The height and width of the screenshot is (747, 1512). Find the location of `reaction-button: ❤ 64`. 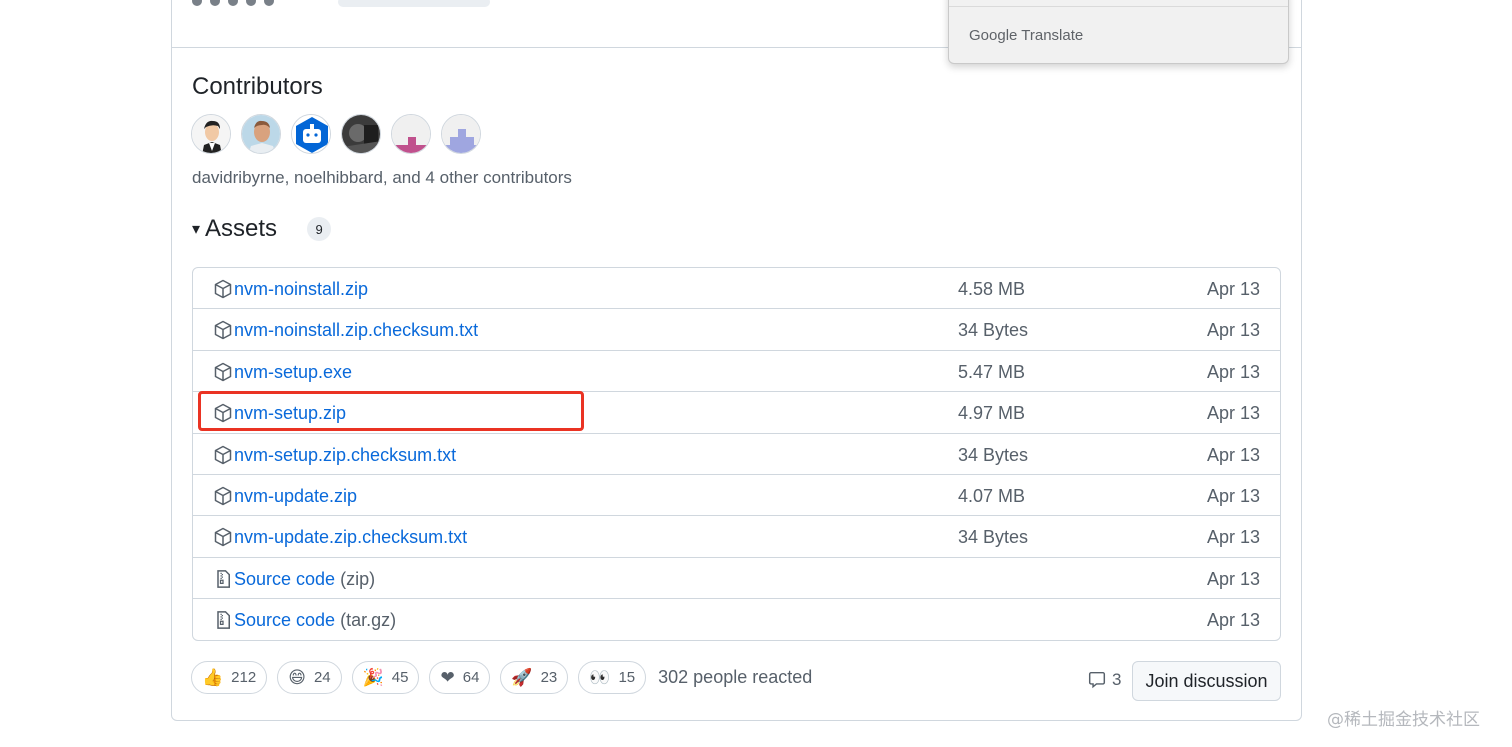

reaction-button: ❤ 64 is located at coordinates (460, 677).